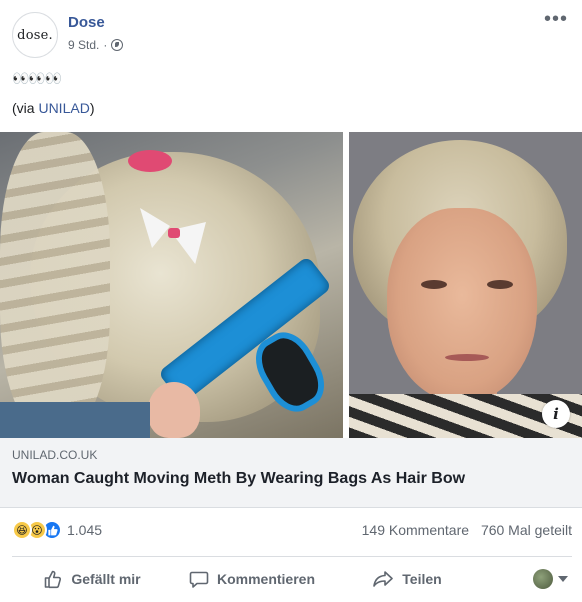 This screenshot has width=582, height=602. Describe the element at coordinates (55, 455) in the screenshot. I see `link-domain: UNILAD.CO.UK` at that location.